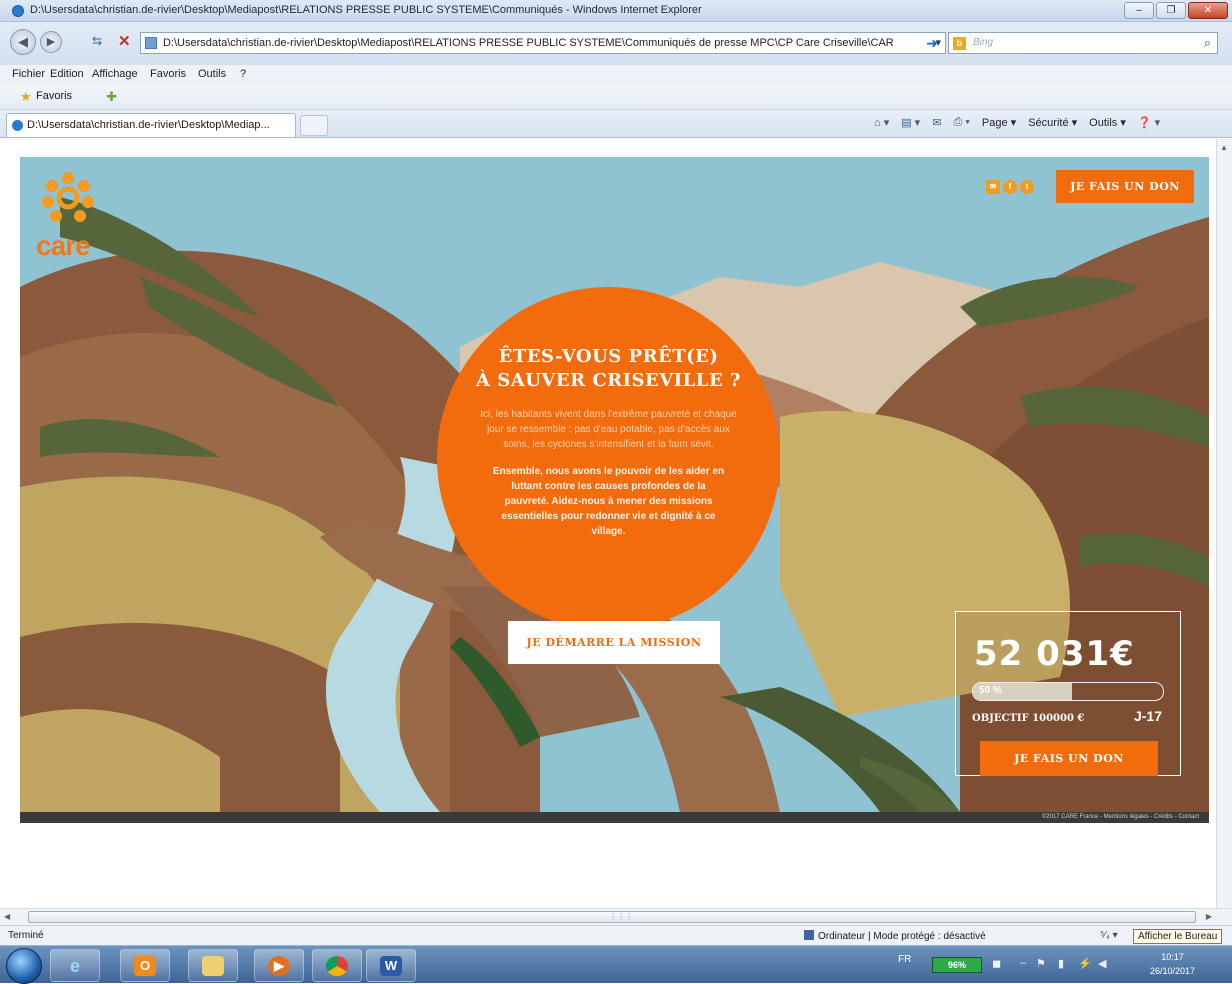 The width and height of the screenshot is (1232, 984). Describe the element at coordinates (168, 74) in the screenshot. I see `menu-favoris: Favoris` at that location.